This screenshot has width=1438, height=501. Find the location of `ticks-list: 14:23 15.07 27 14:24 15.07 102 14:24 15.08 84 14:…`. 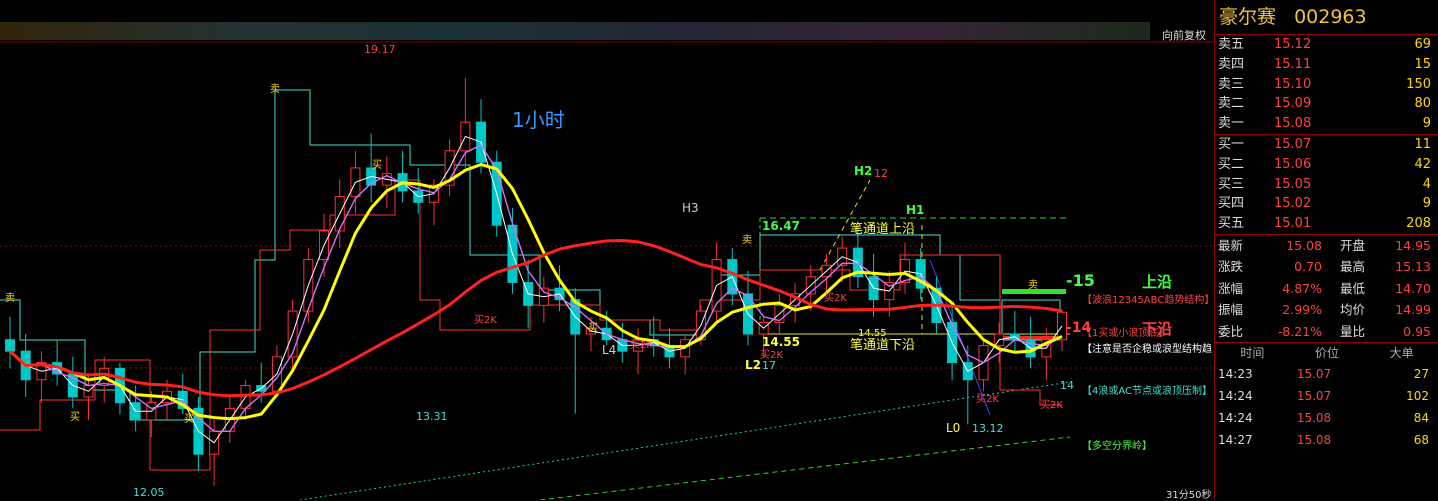

ticks-list: 14:23 15.07 27 14:24 15.07 102 14:24 15.08 84 14:… is located at coordinates (1326, 407).